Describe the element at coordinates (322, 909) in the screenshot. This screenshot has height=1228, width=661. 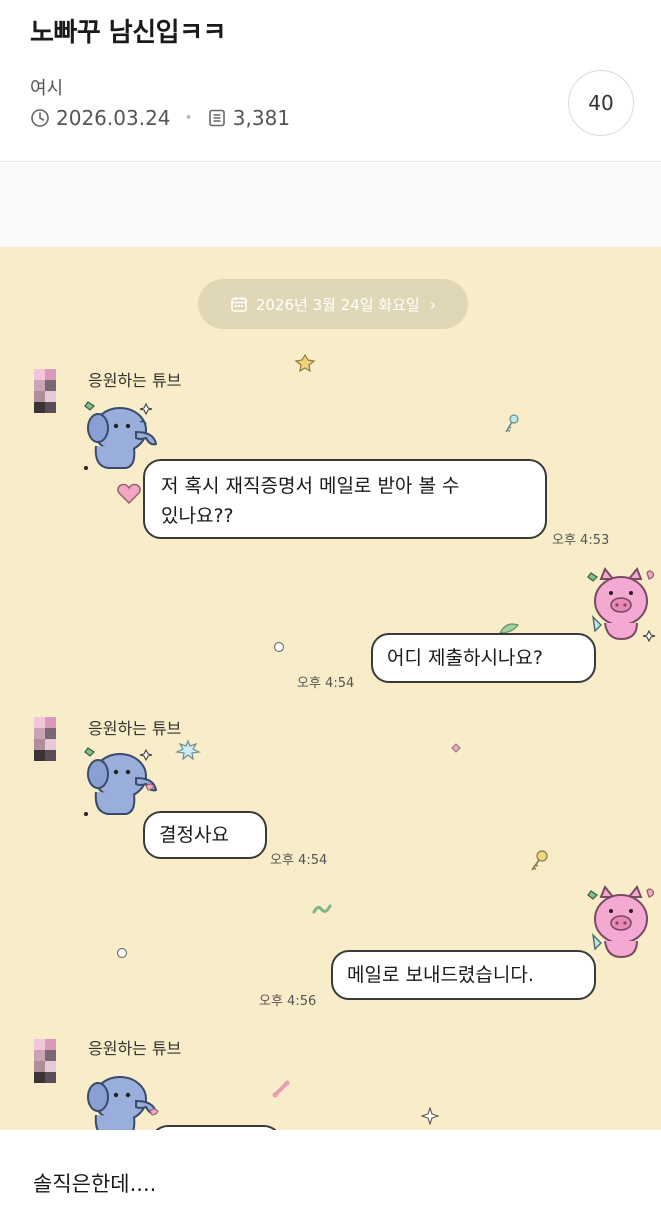
I see `worm-doodle-icon` at that location.